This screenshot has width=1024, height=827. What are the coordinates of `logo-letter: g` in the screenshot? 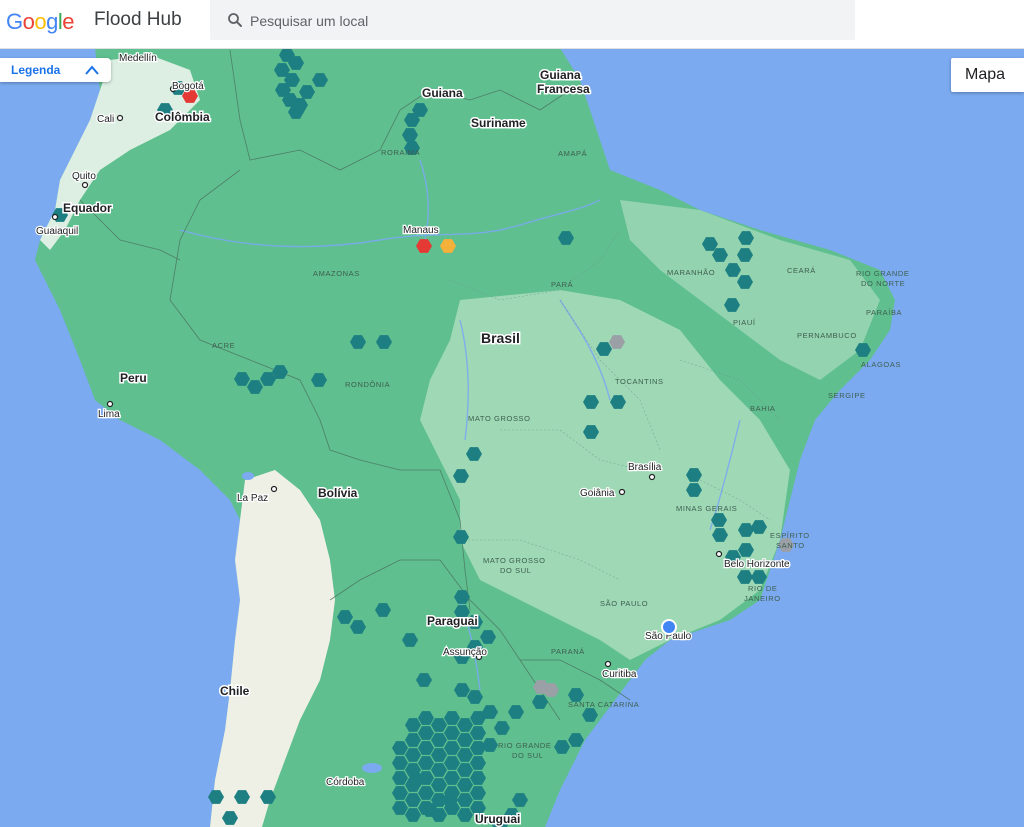 It's located at (52, 21).